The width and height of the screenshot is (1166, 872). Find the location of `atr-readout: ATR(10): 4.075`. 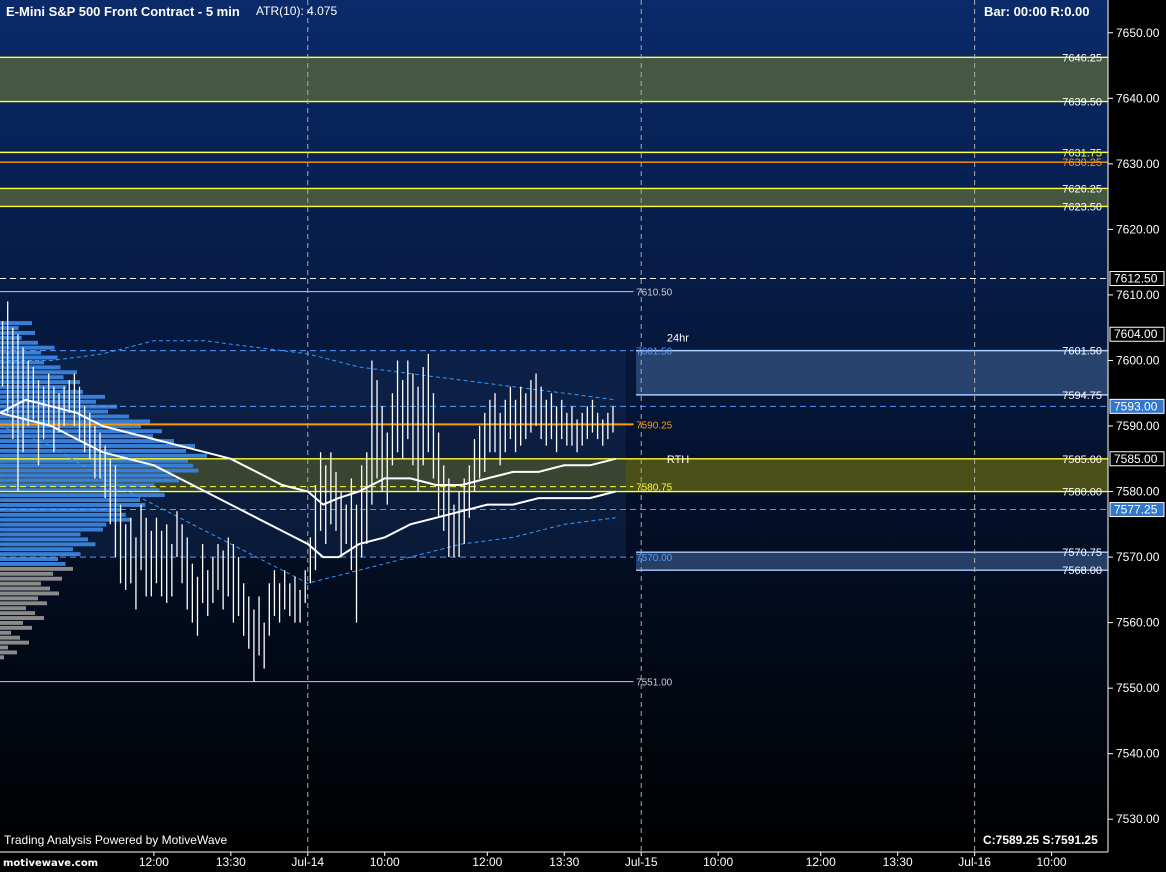

atr-readout: ATR(10): 4.075 is located at coordinates (297, 11).